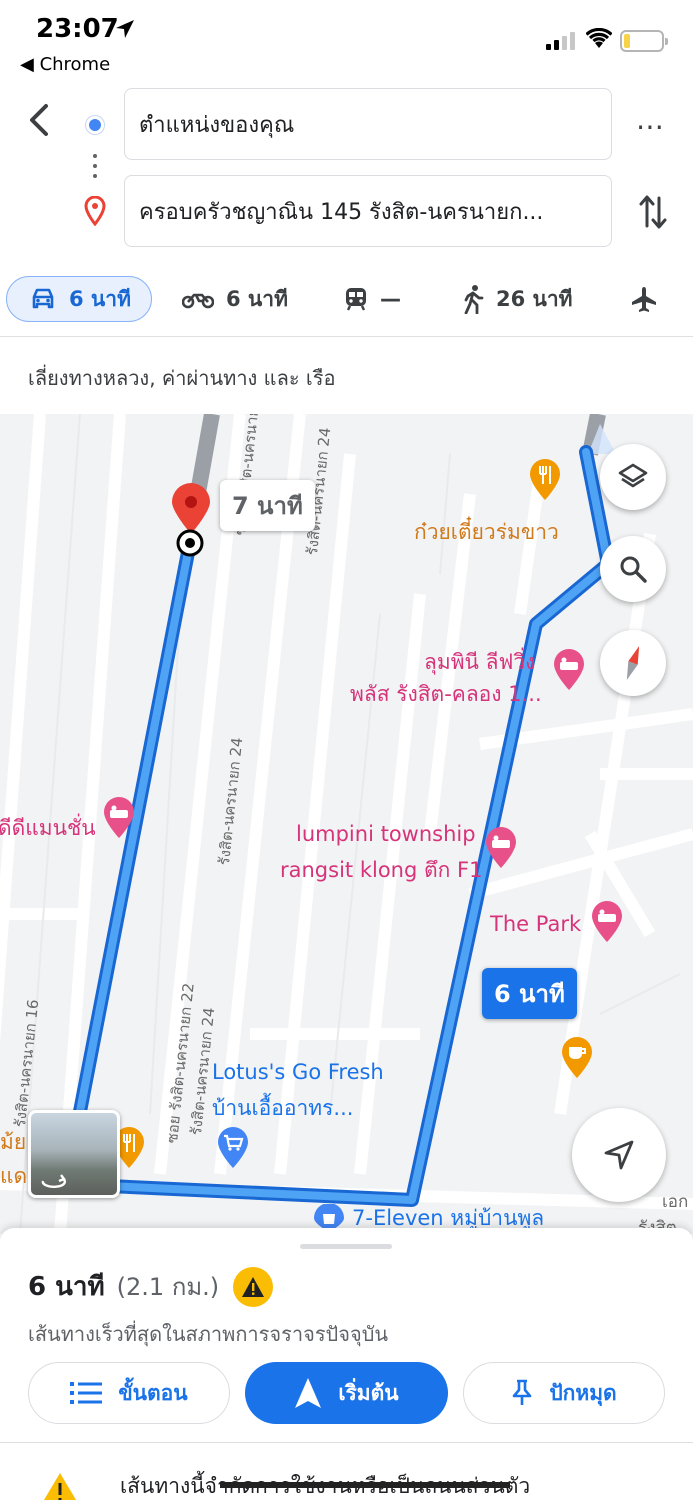 The height and width of the screenshot is (1500, 693). I want to click on place-label-edge: เอก, so click(675, 1202).